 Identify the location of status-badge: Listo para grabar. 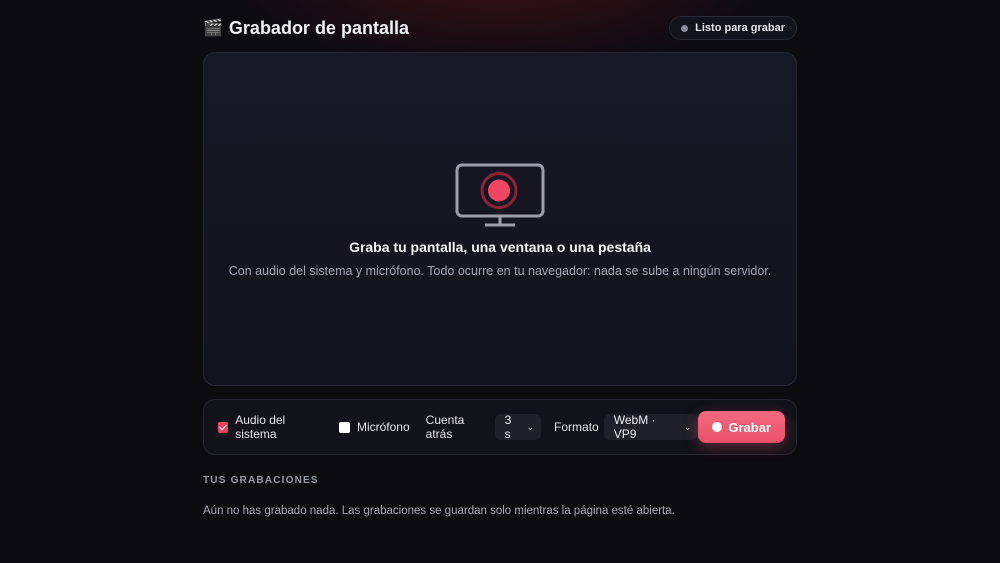
(733, 28).